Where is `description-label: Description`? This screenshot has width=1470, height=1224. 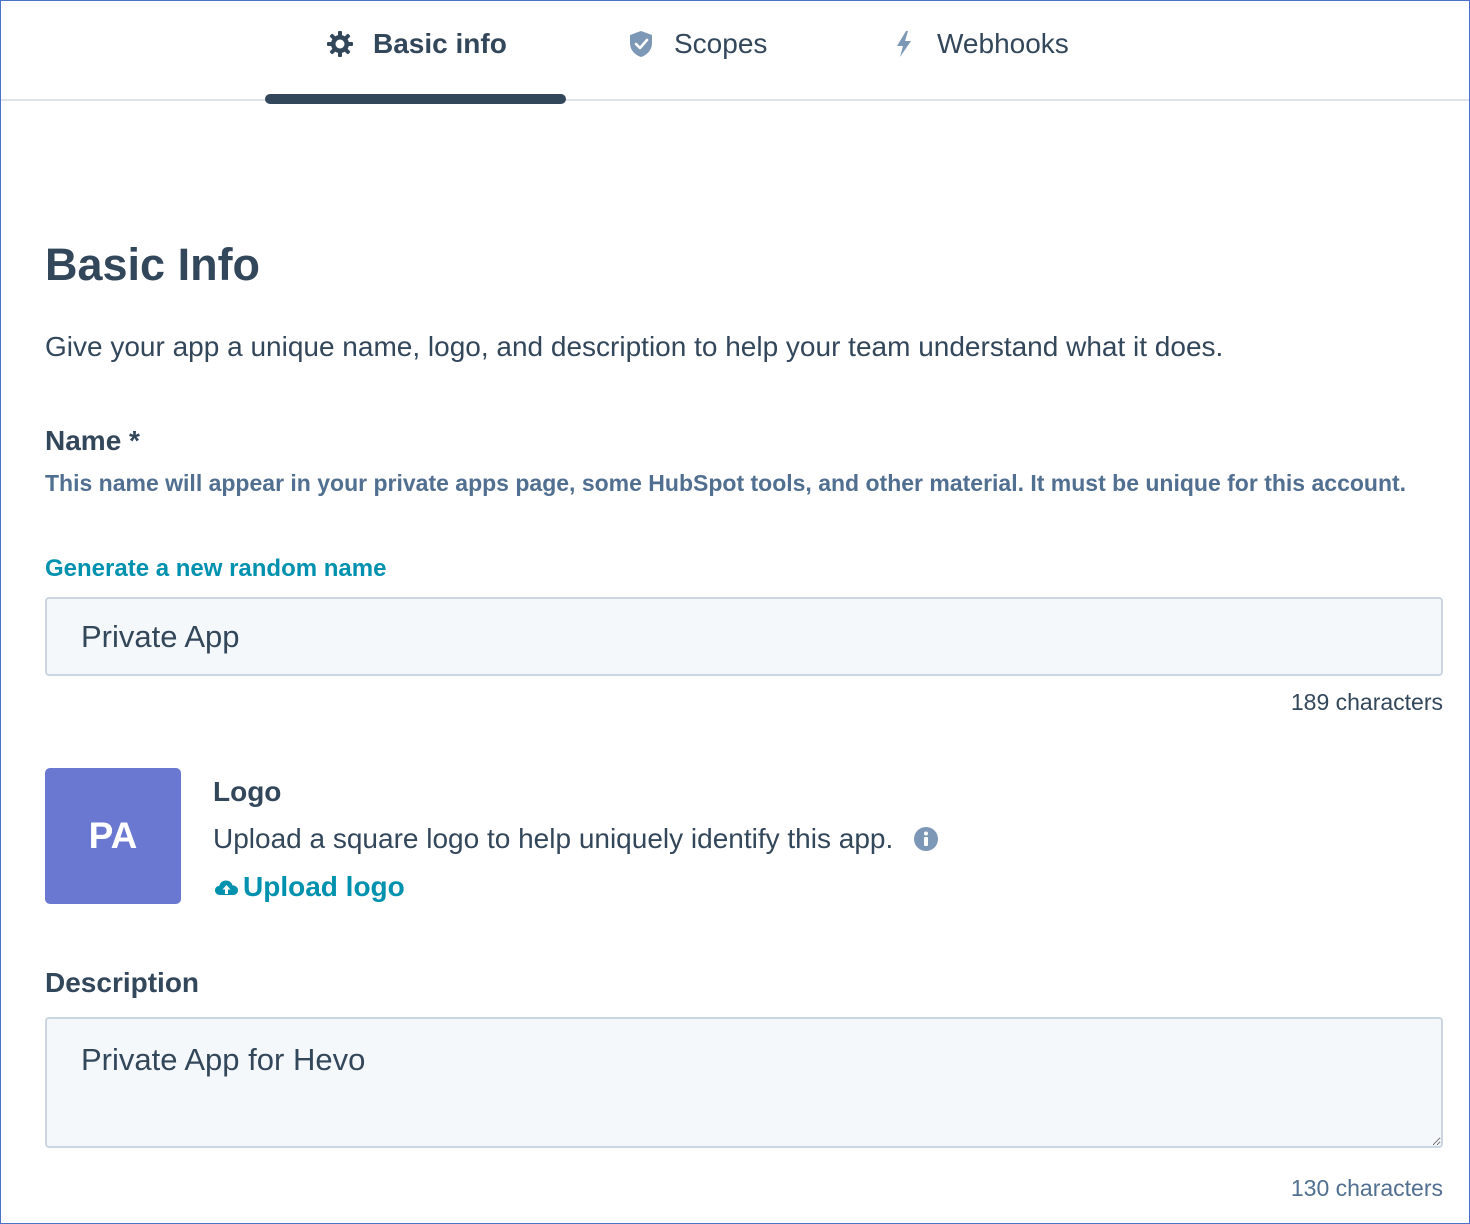 description-label: Description is located at coordinates (122, 982).